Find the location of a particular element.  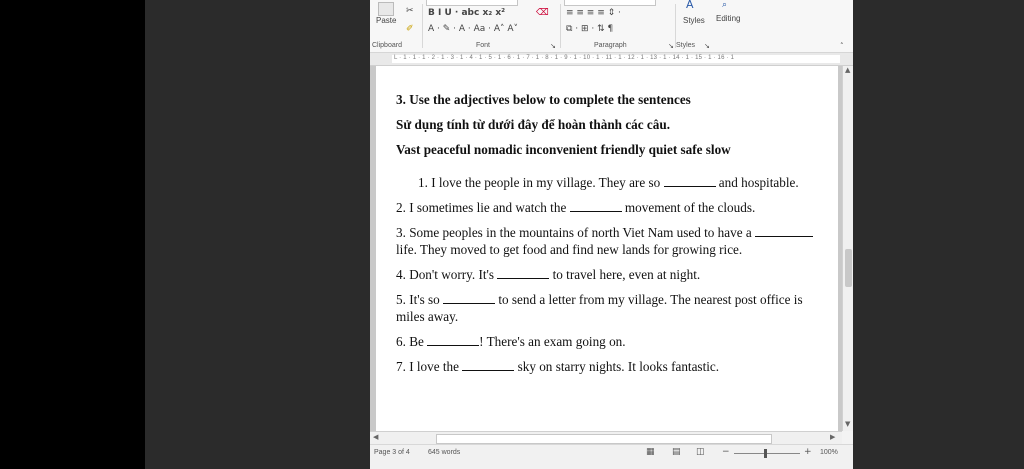

font-group-label: Font is located at coordinates (483, 45).